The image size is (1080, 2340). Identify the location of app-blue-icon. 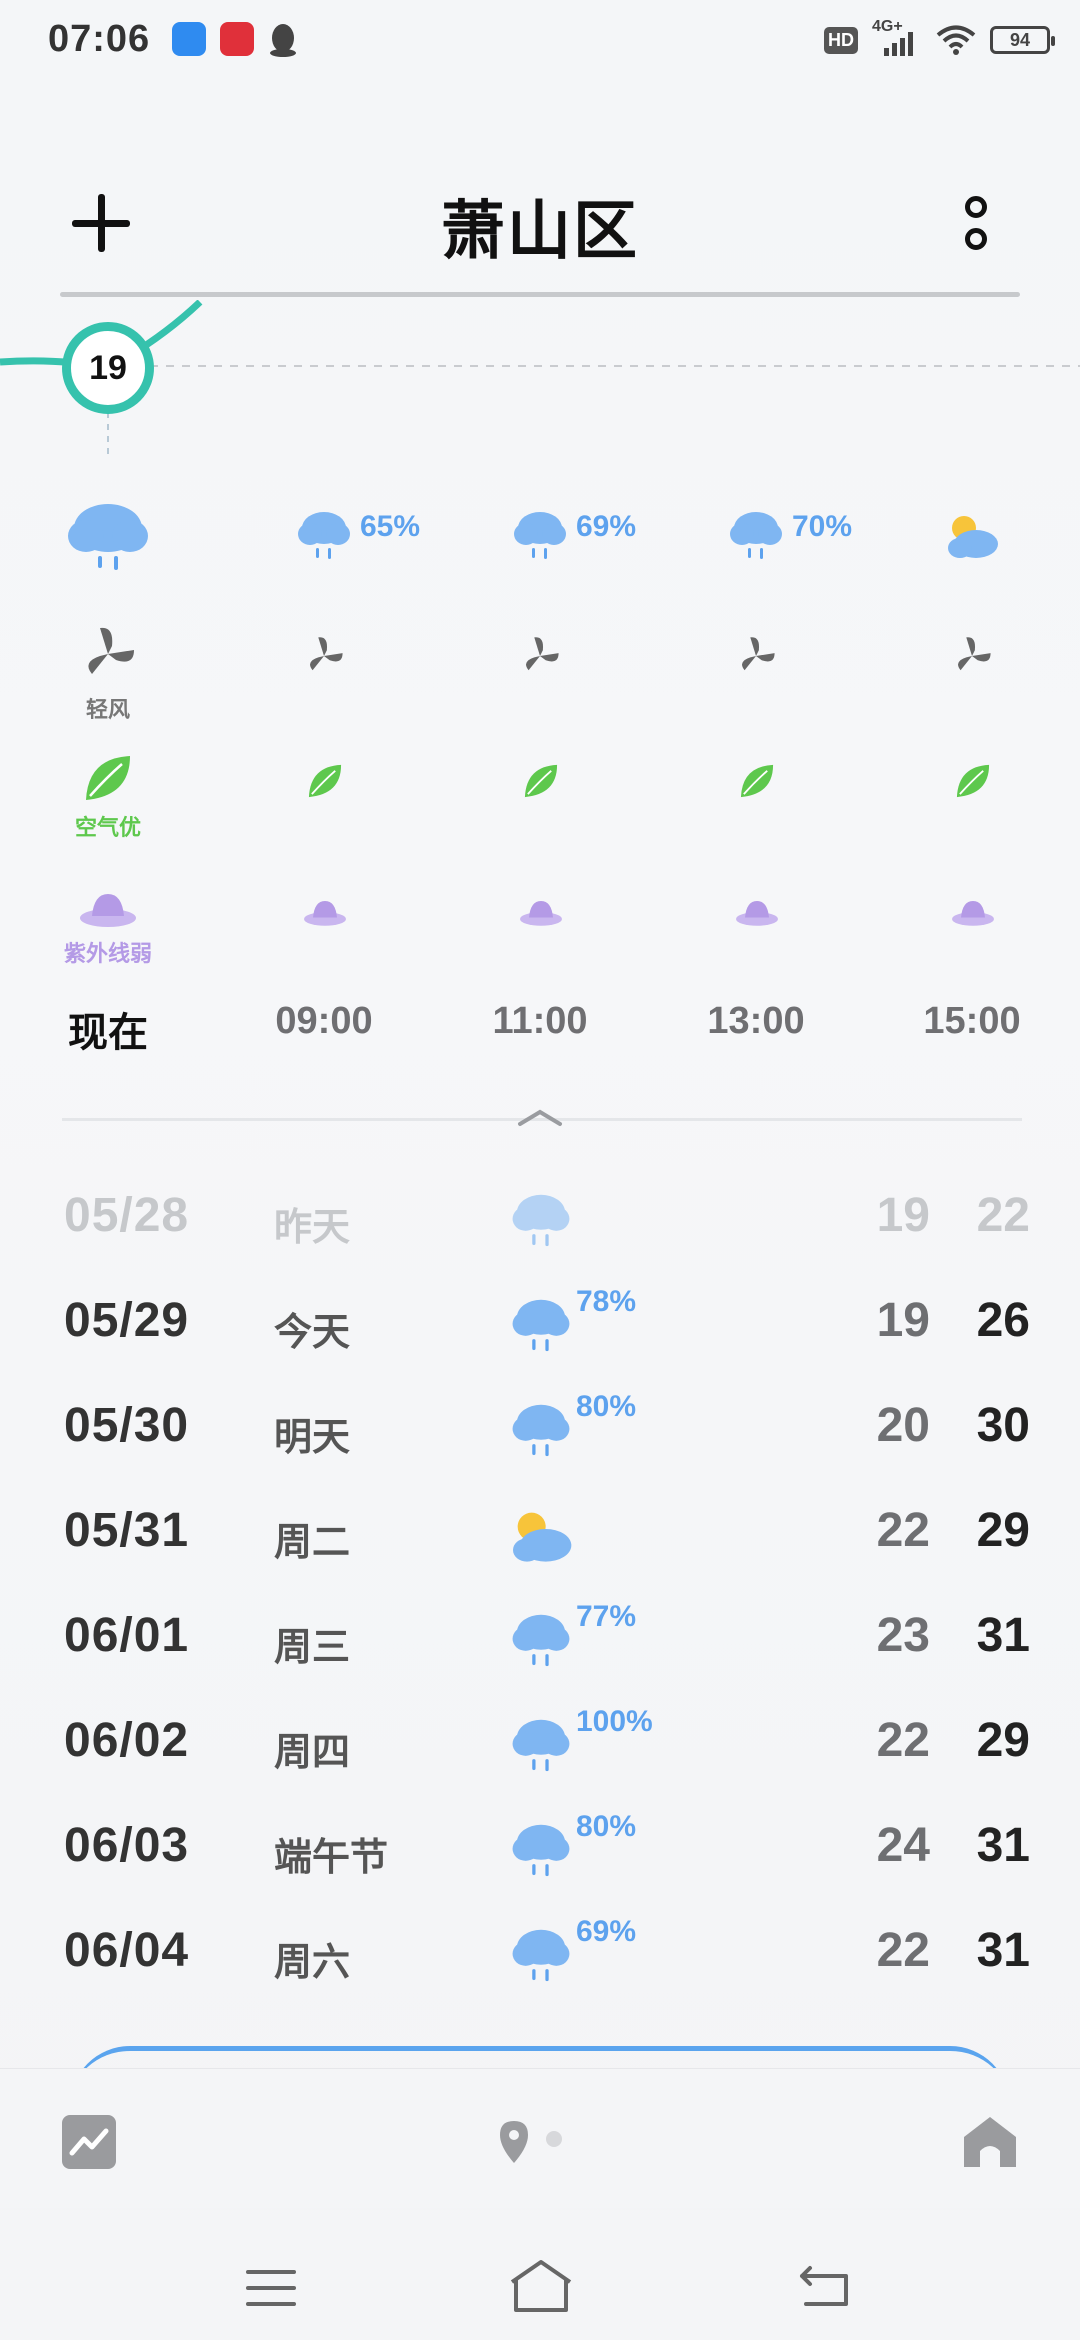
(189, 39).